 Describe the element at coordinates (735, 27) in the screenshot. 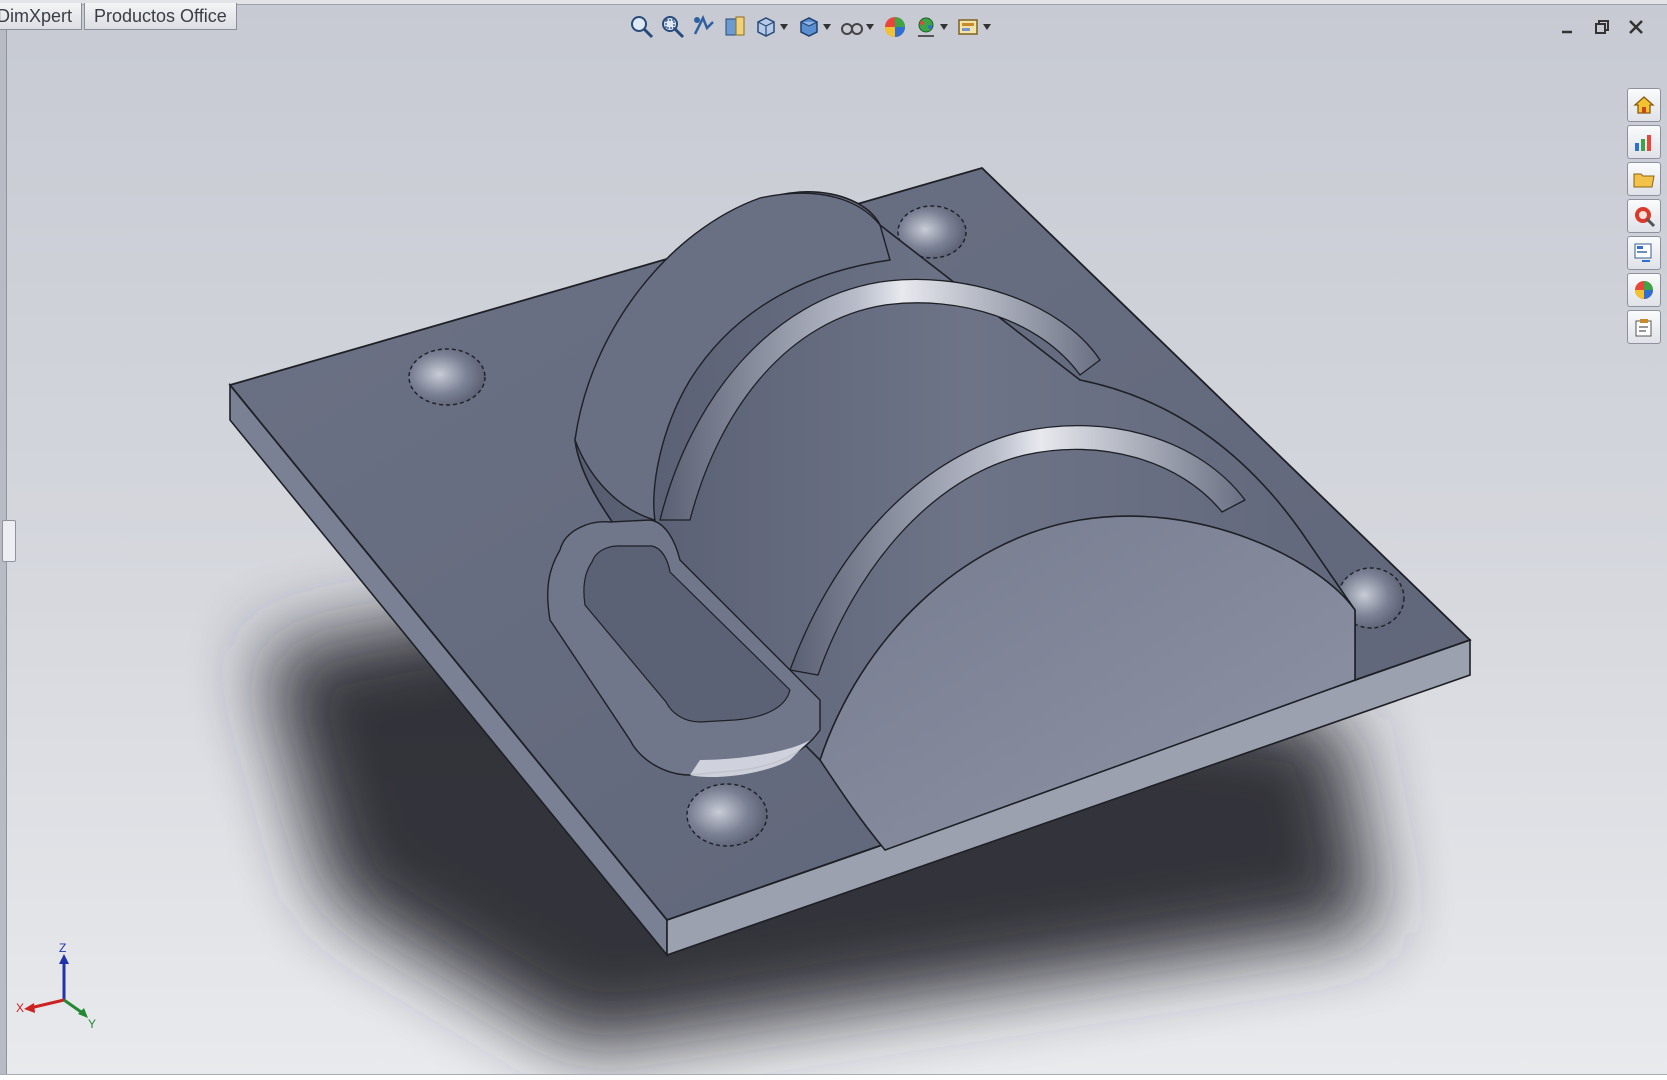

I see `section-view-icon` at that location.